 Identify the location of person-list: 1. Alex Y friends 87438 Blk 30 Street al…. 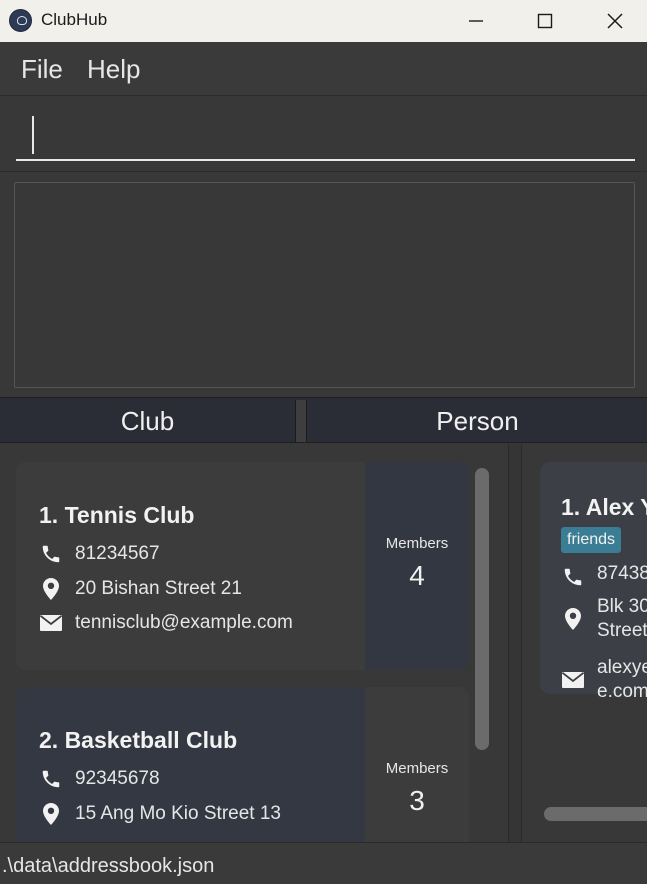
(584, 643).